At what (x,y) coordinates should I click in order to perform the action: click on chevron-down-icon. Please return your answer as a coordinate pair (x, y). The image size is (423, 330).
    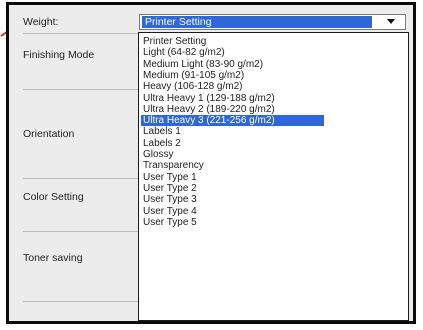
    Looking at the image, I should click on (391, 21).